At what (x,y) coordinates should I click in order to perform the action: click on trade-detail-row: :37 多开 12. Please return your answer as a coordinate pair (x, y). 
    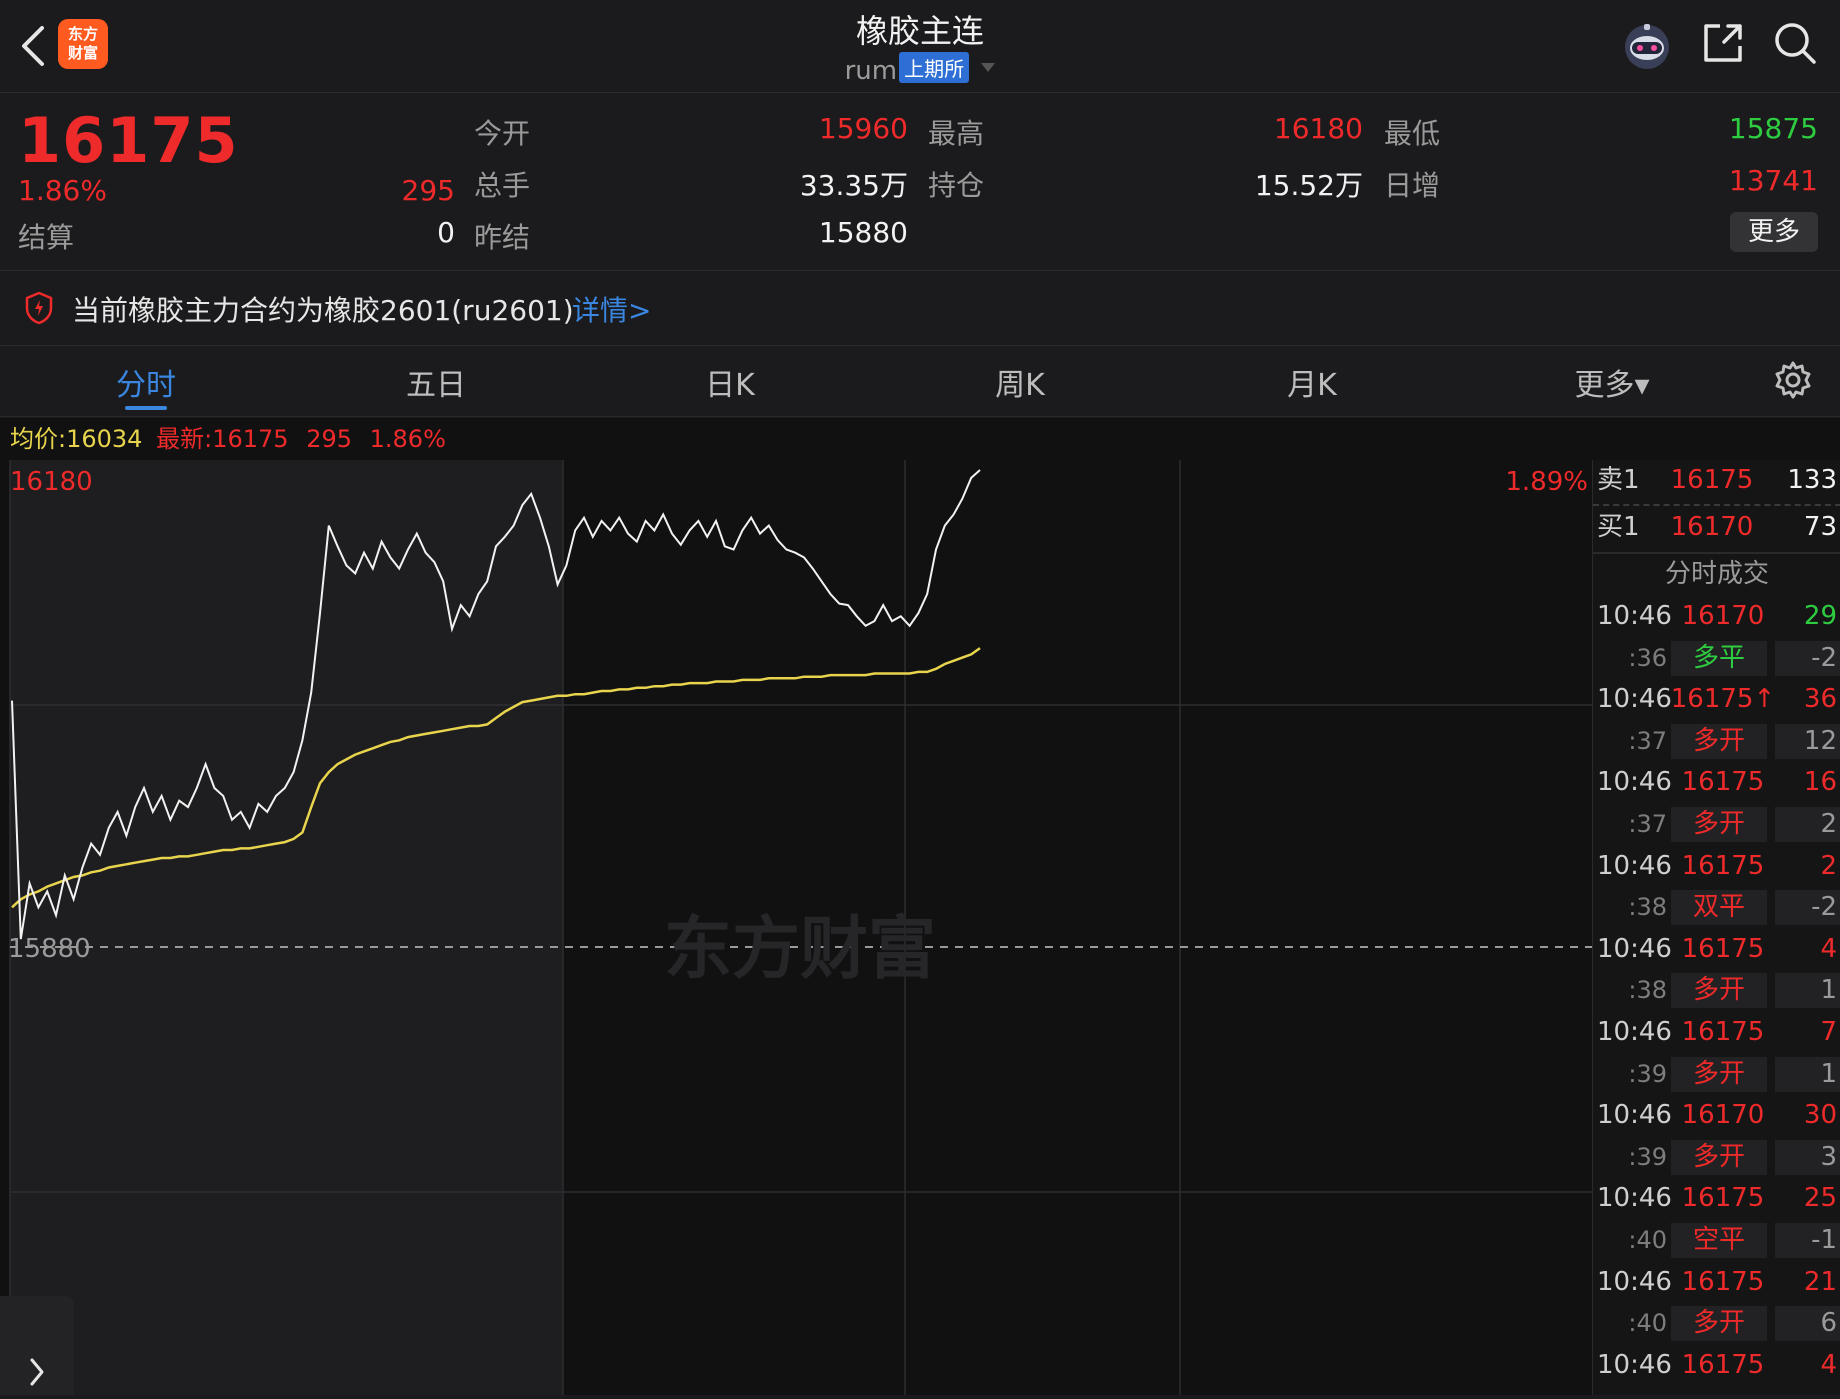
    Looking at the image, I should click on (1716, 741).